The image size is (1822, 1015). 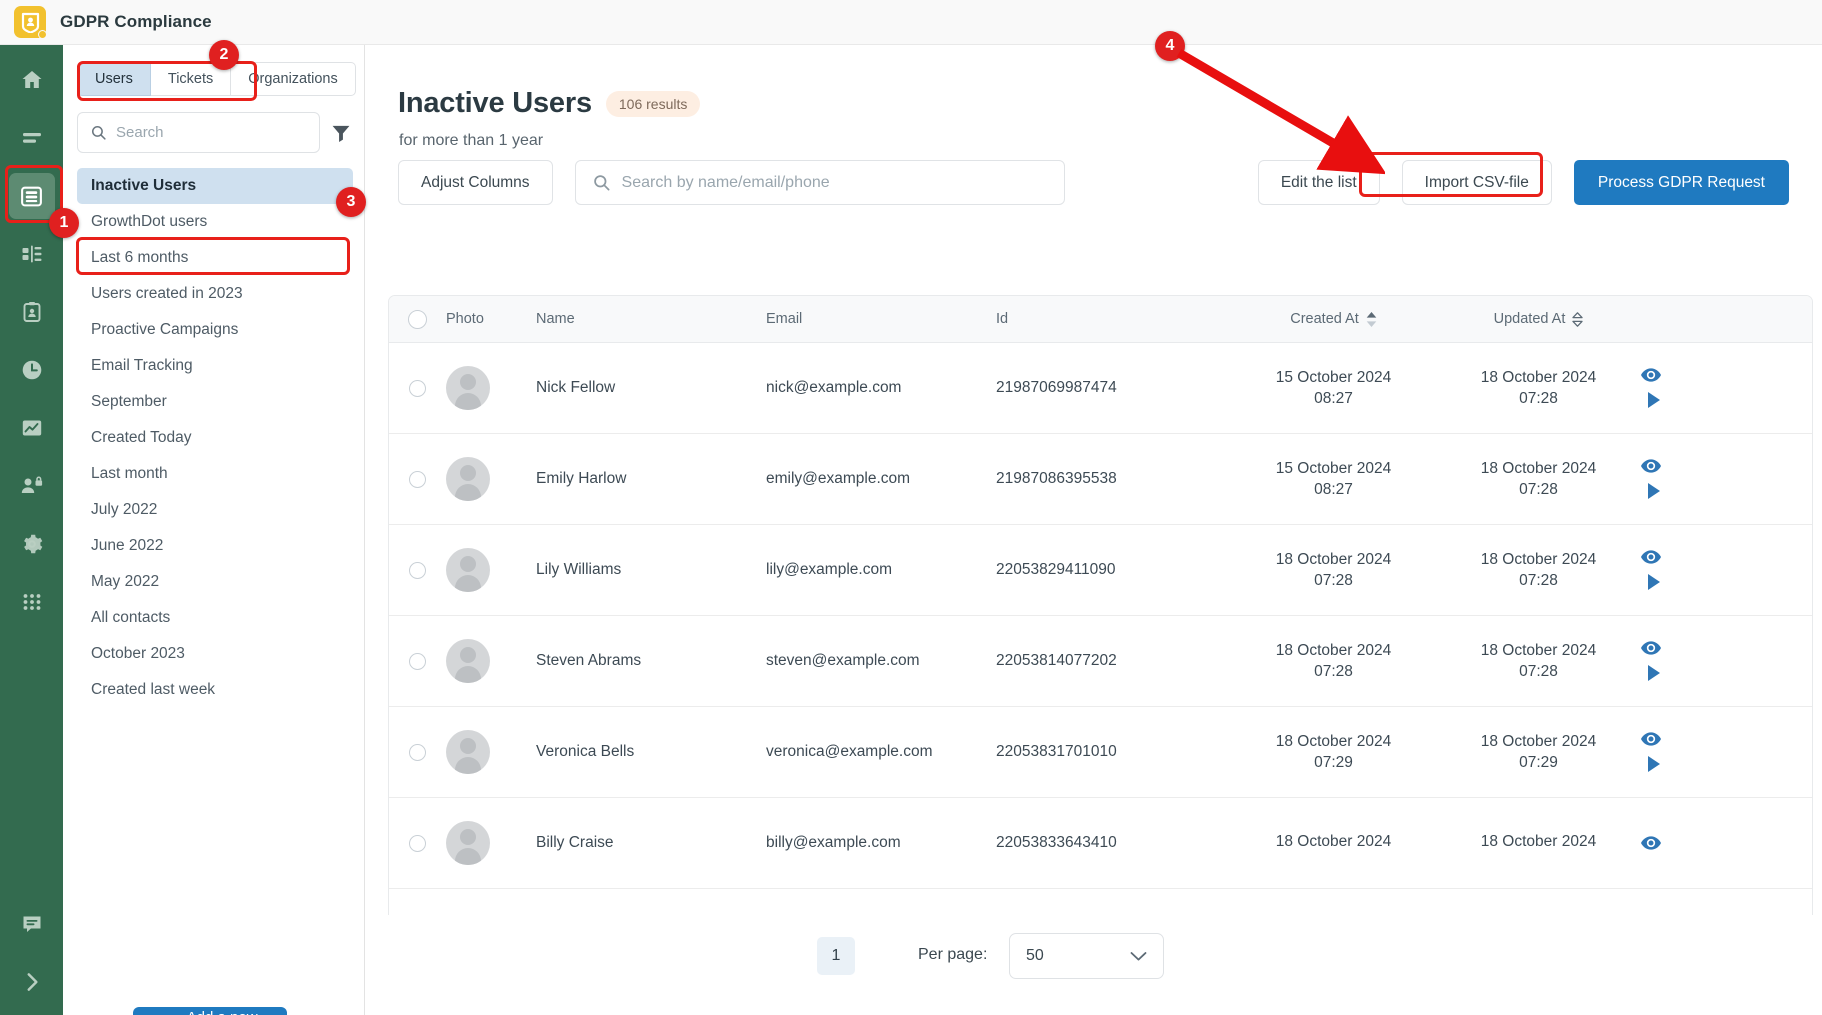 What do you see at coordinates (215, 582) in the screenshot?
I see `list-item-may-2022: May 2022` at bounding box center [215, 582].